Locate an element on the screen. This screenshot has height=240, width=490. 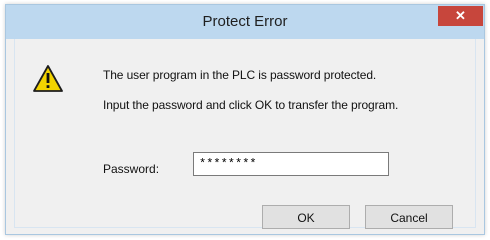
close-icon: ✕ is located at coordinates (460, 15).